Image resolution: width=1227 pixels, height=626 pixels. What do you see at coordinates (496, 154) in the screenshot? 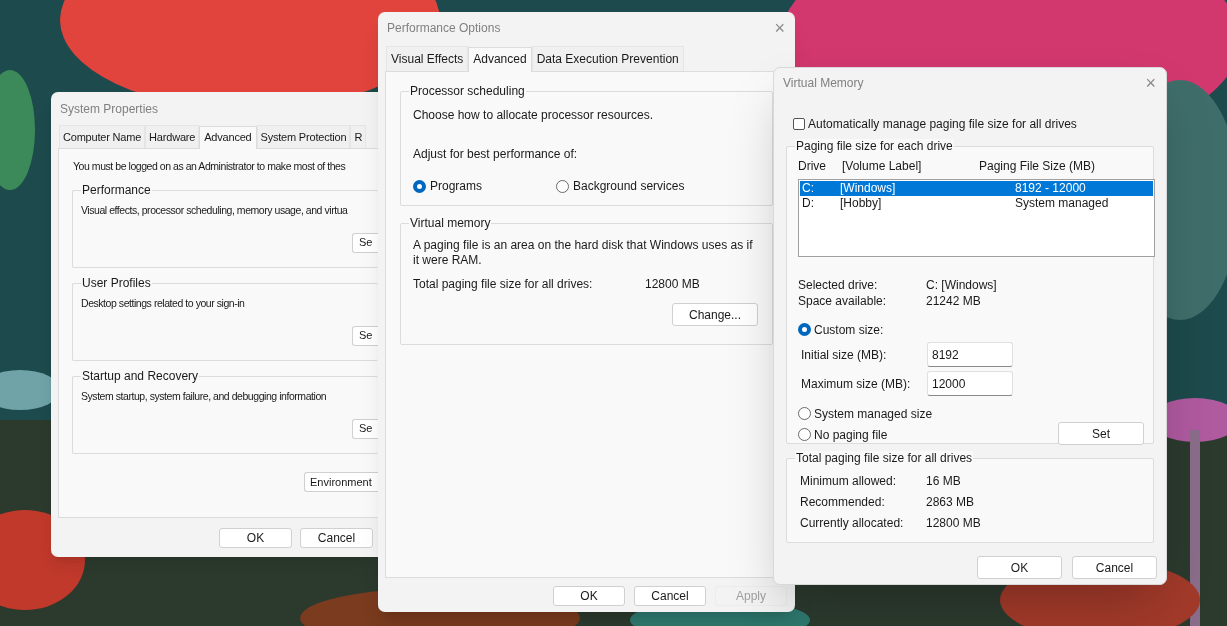
I see `label-text: Adjust for best performance of:` at bounding box center [496, 154].